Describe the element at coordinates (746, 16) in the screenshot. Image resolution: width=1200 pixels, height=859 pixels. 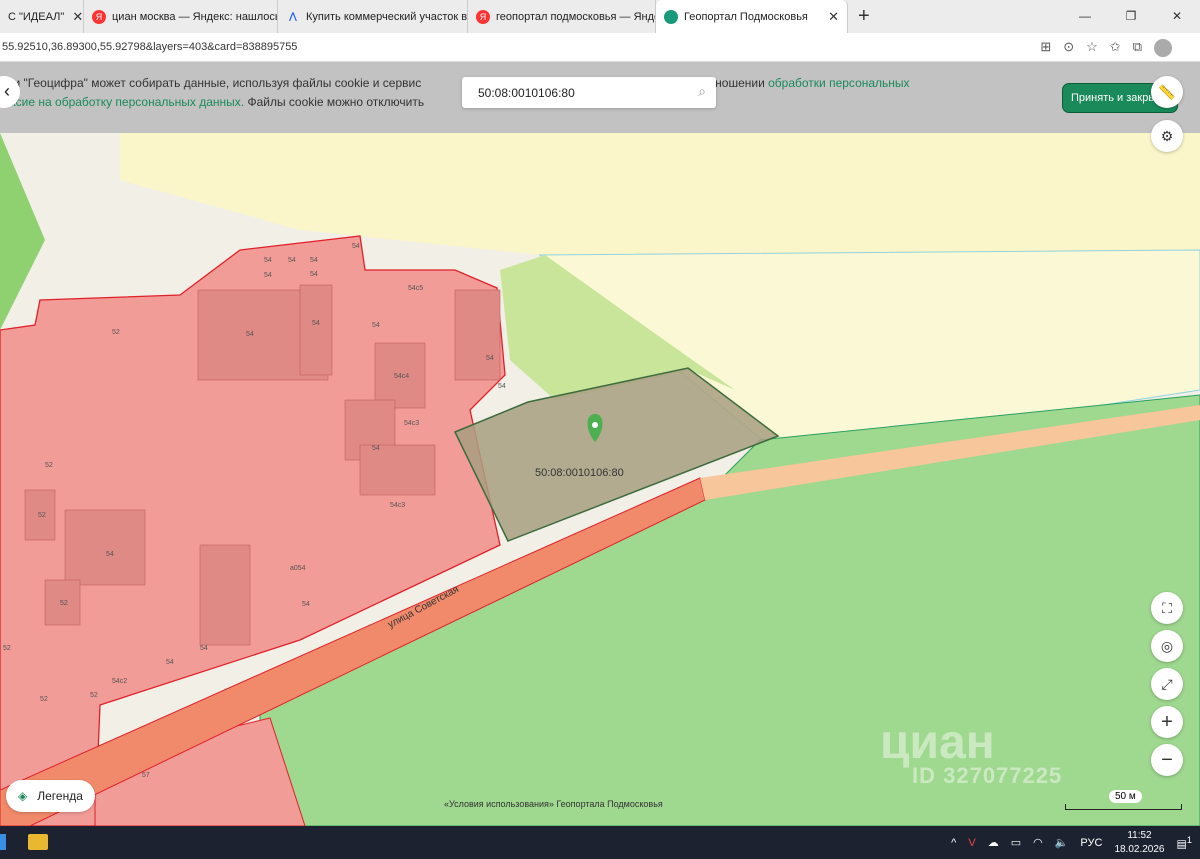
I see `tab-title: Геопортал Подмосковья` at that location.